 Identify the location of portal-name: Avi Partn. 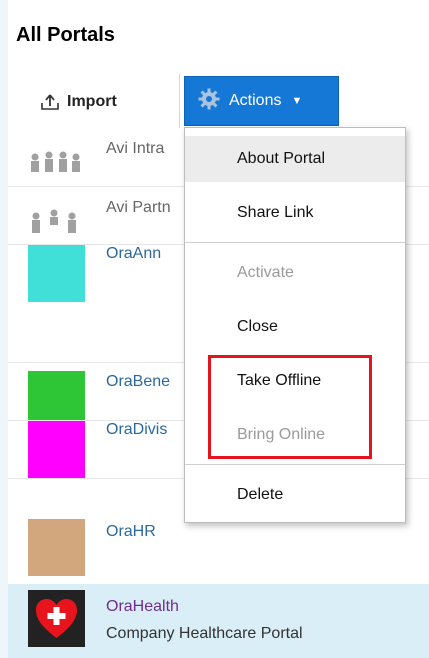
(138, 208).